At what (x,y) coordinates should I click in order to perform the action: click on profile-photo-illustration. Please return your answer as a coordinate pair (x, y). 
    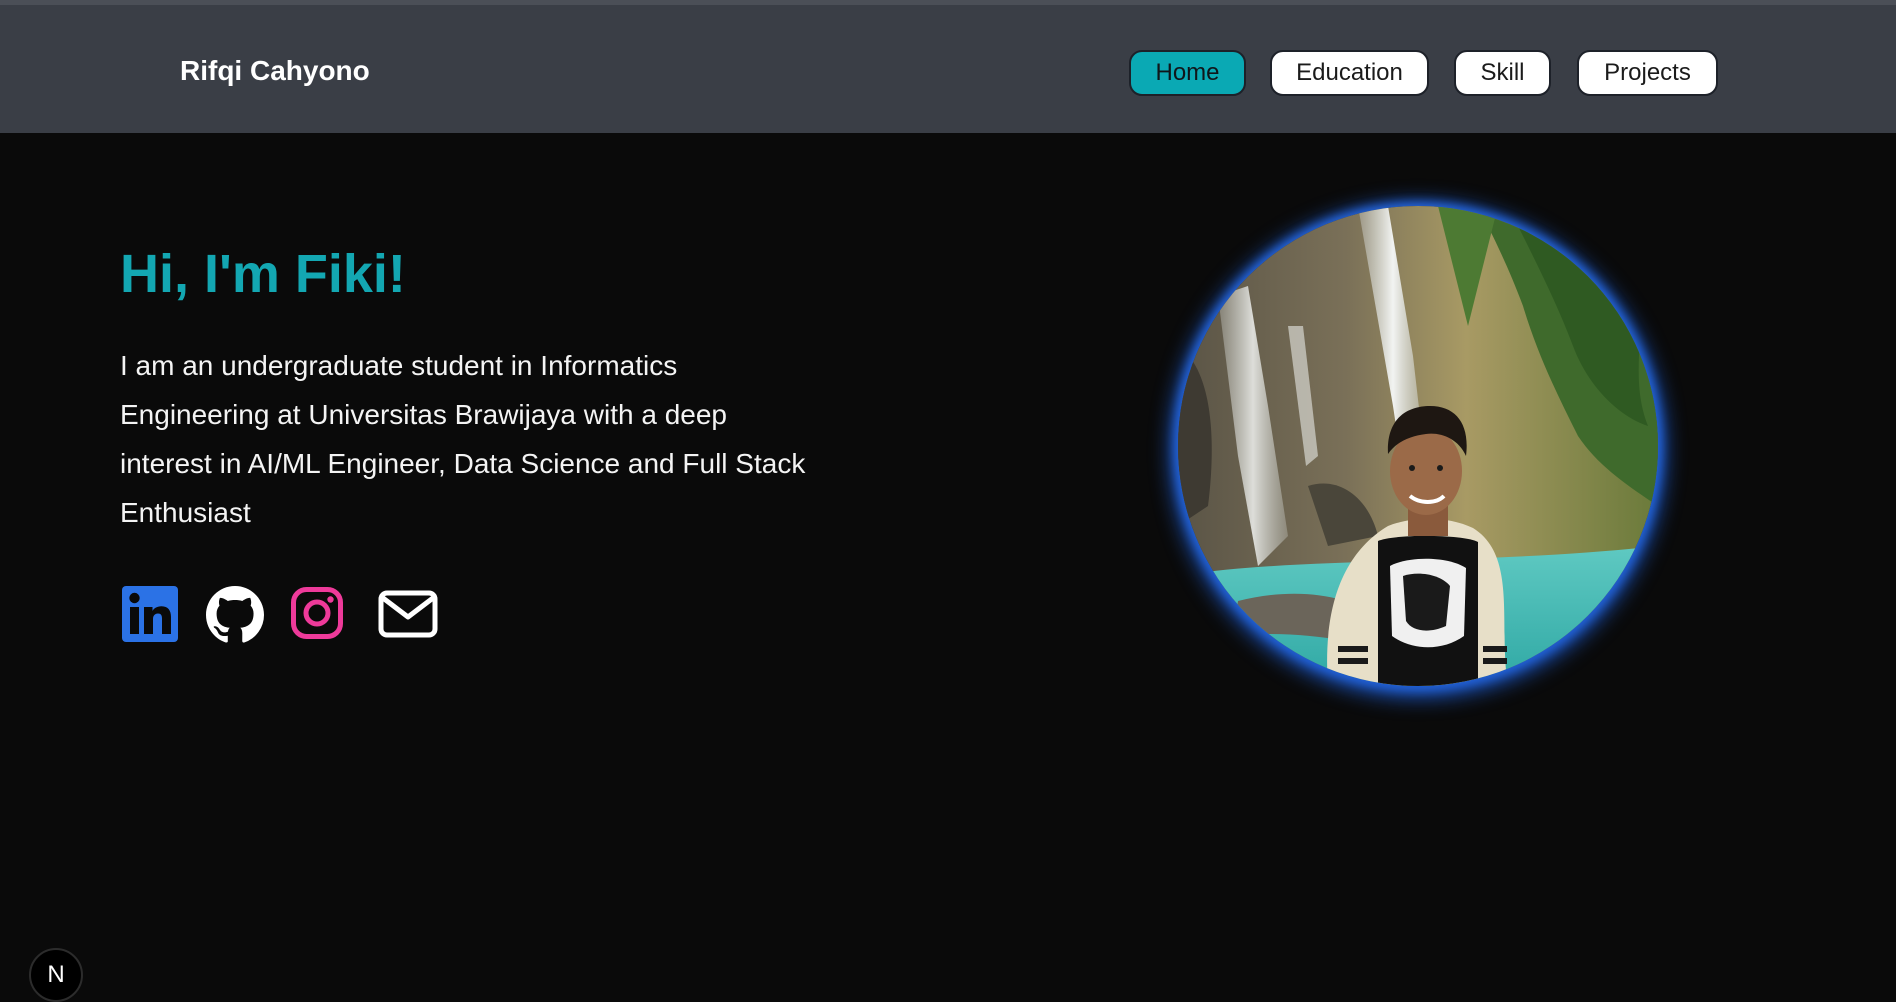
    Looking at the image, I should click on (1418, 446).